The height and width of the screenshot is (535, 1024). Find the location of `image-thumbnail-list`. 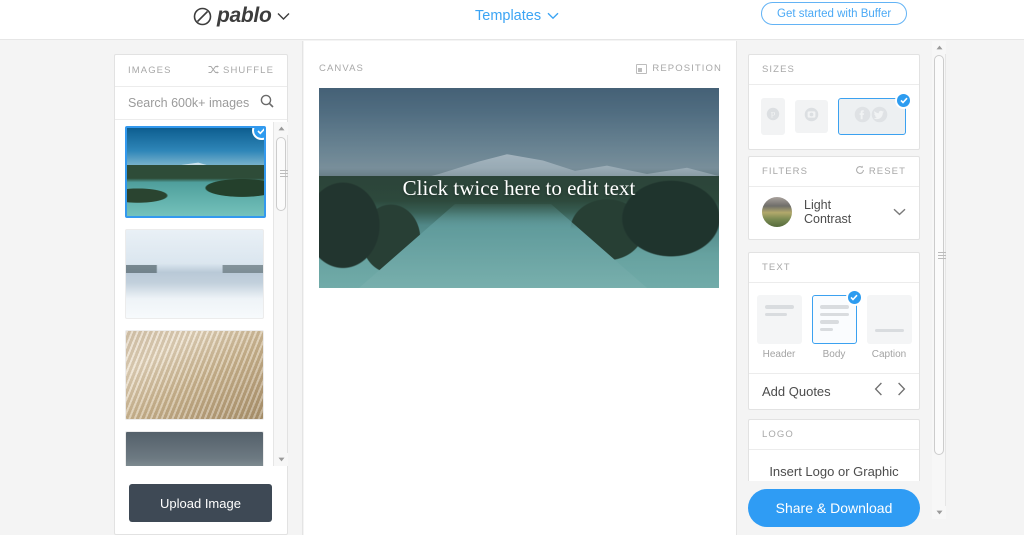

image-thumbnail-list is located at coordinates (201, 293).